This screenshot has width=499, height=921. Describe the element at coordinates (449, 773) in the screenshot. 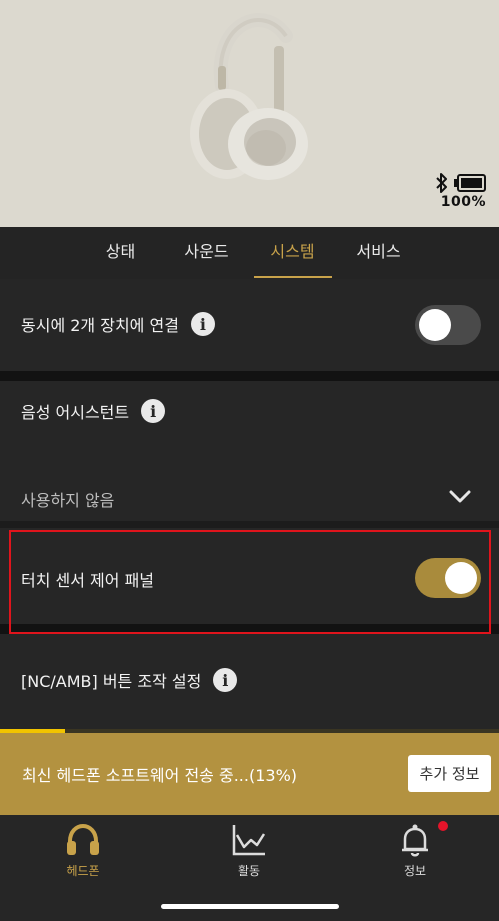

I see `more-info-button: 추가 정보` at that location.